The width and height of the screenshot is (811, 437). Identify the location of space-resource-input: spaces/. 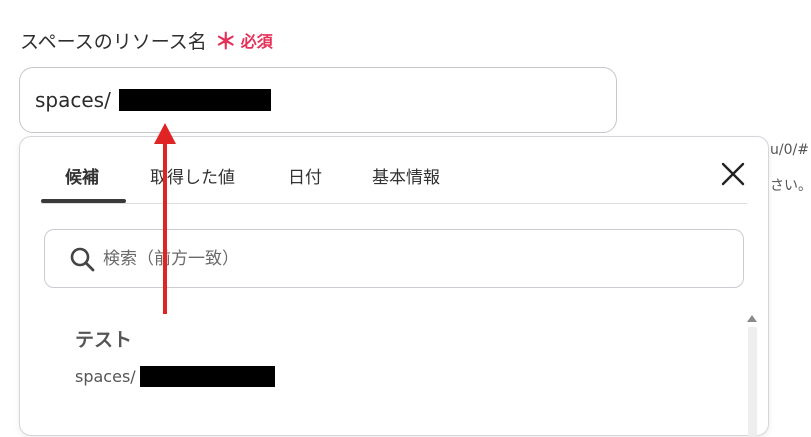
(318, 100).